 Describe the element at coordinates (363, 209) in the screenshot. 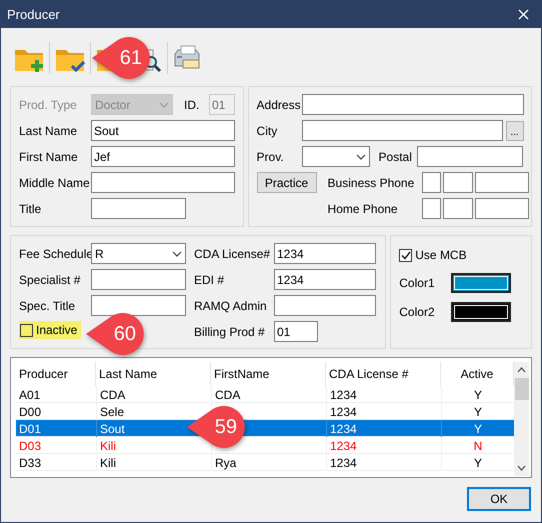

I see `field-label: Home Phone` at that location.